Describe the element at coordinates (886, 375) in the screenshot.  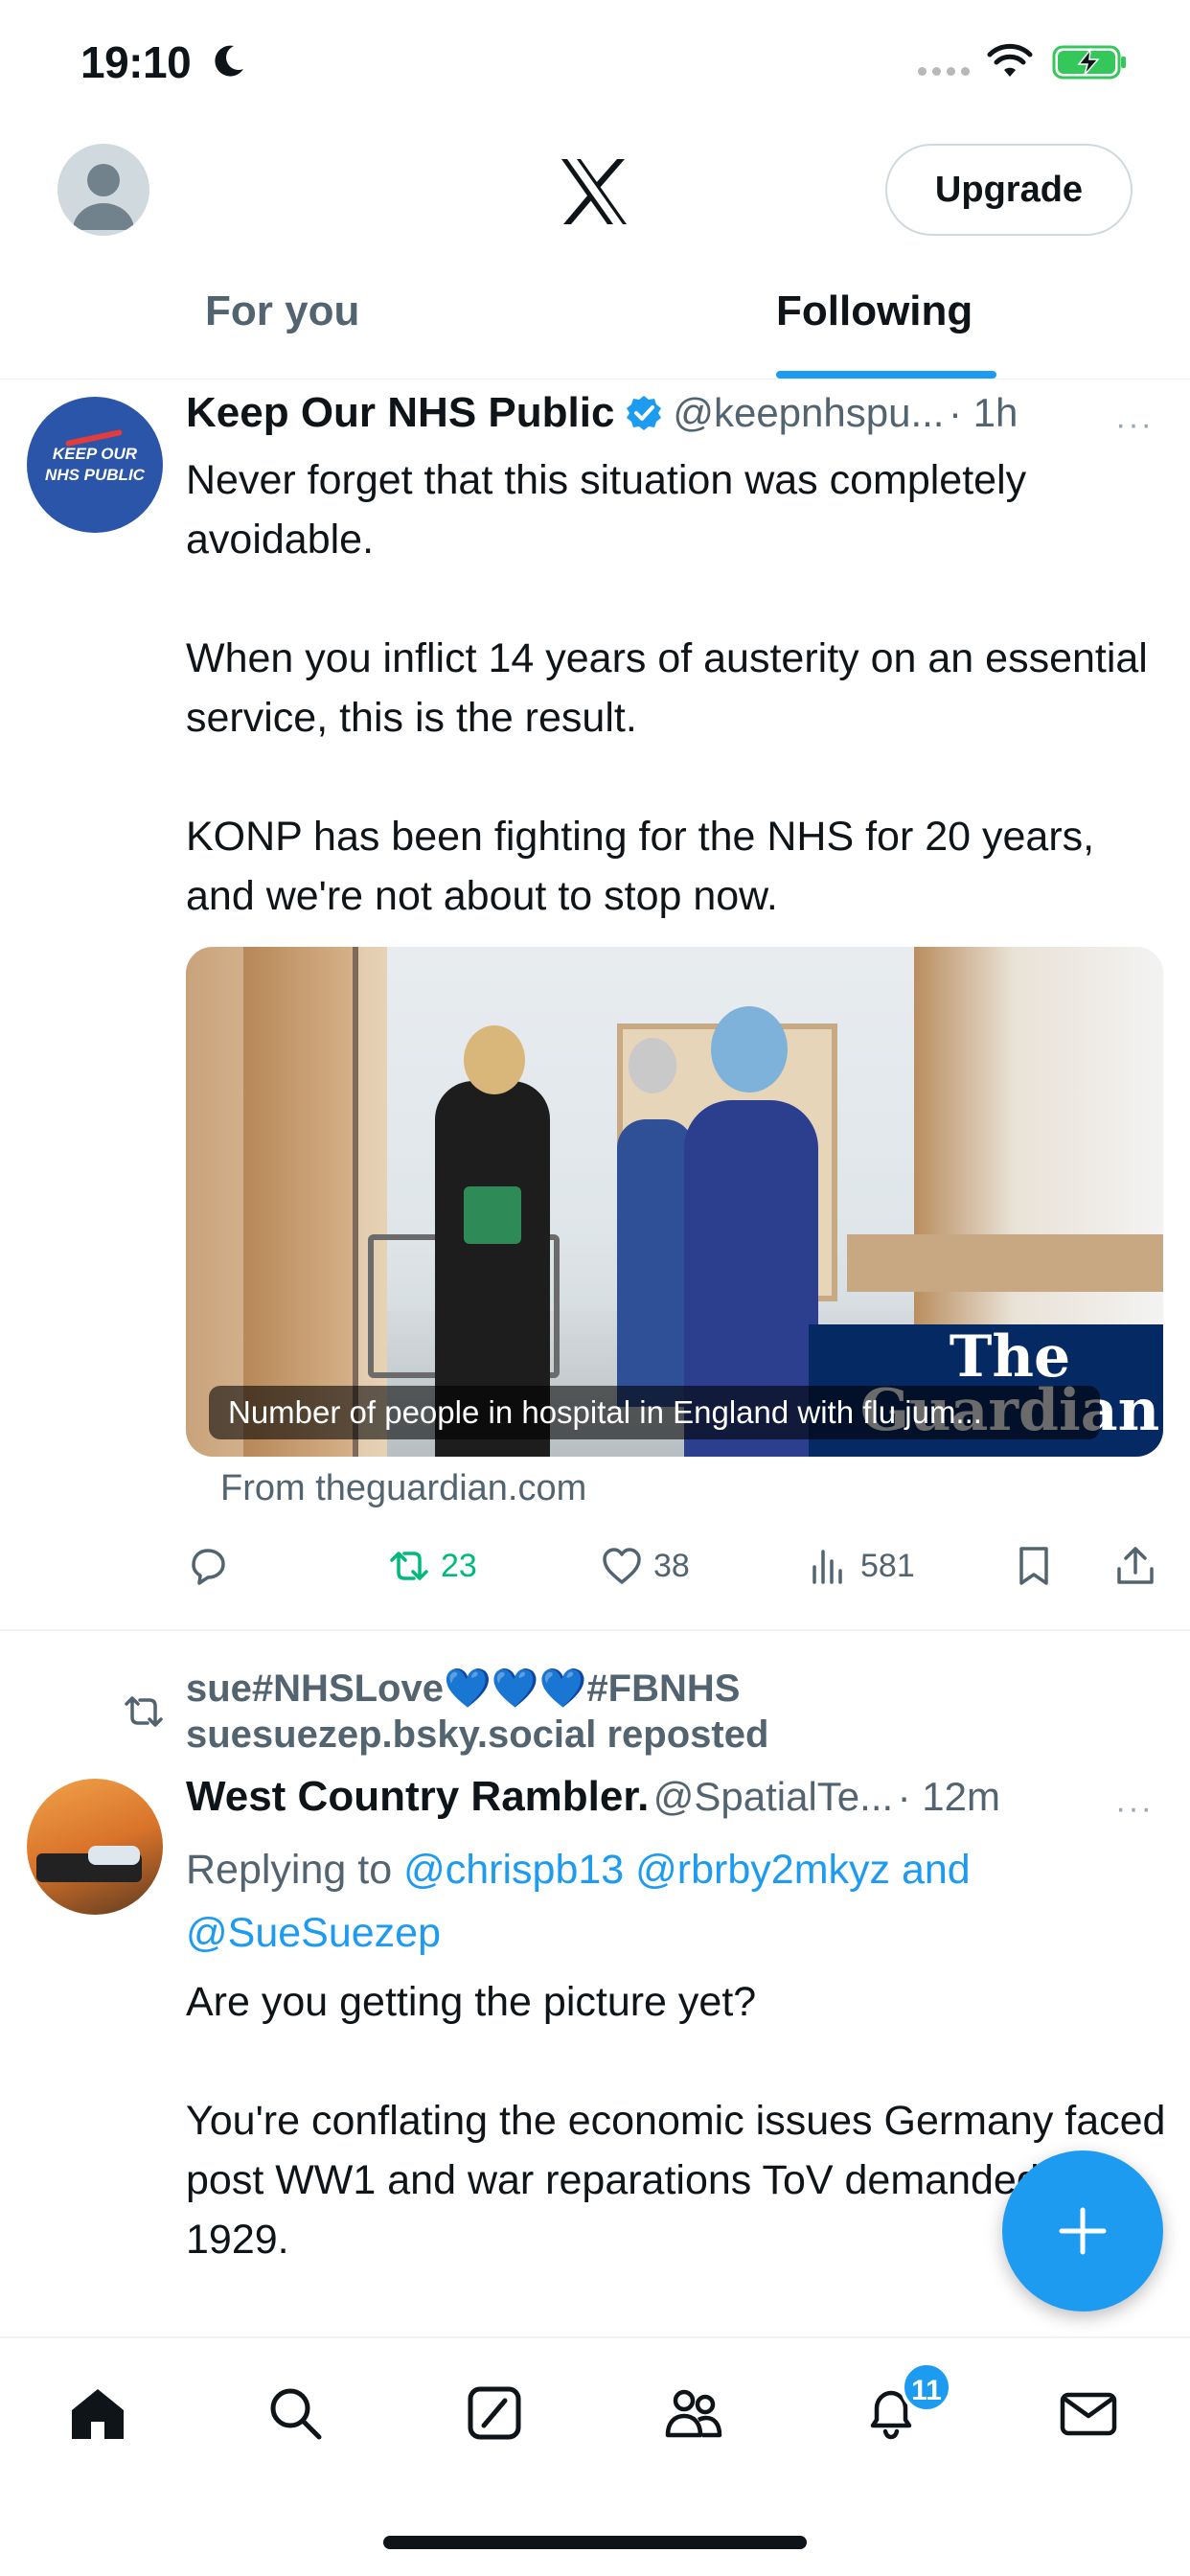
I see `active-tab-indicator` at that location.